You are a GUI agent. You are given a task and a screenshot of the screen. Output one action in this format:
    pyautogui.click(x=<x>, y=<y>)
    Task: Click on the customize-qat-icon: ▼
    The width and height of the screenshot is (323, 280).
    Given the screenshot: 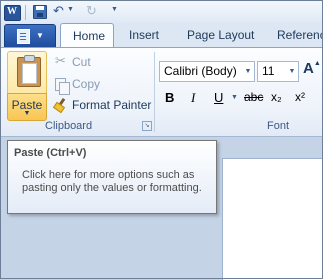 What is the action you would take?
    pyautogui.click(x=114, y=9)
    